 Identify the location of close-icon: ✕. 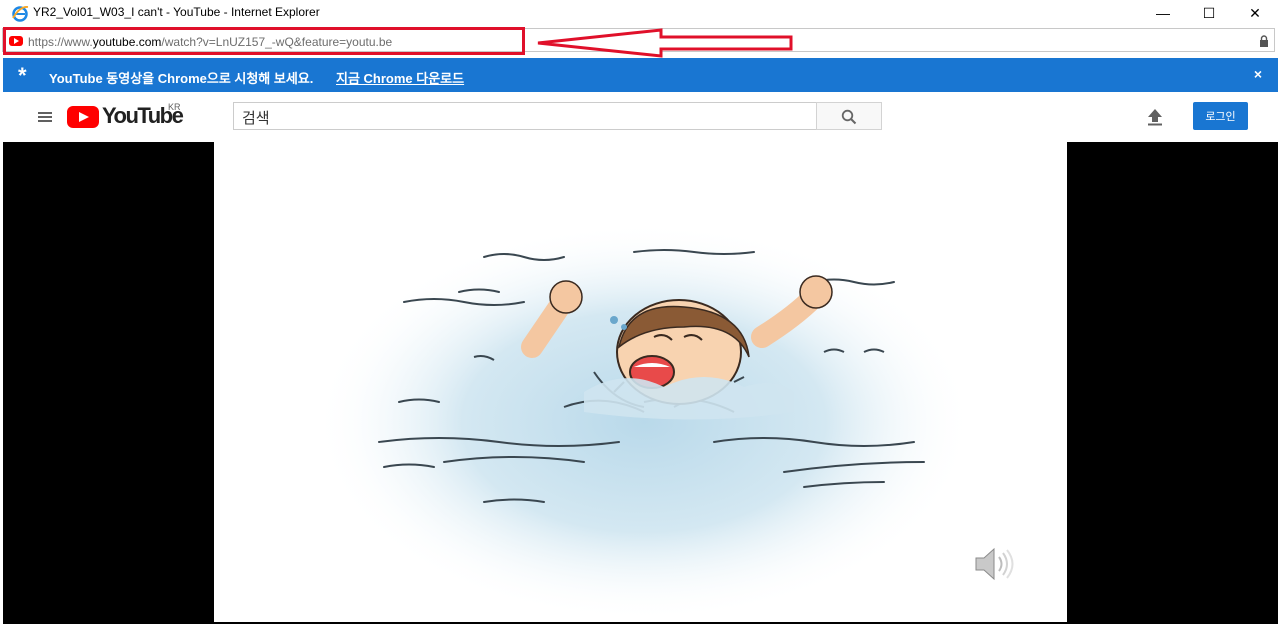
(1255, 12).